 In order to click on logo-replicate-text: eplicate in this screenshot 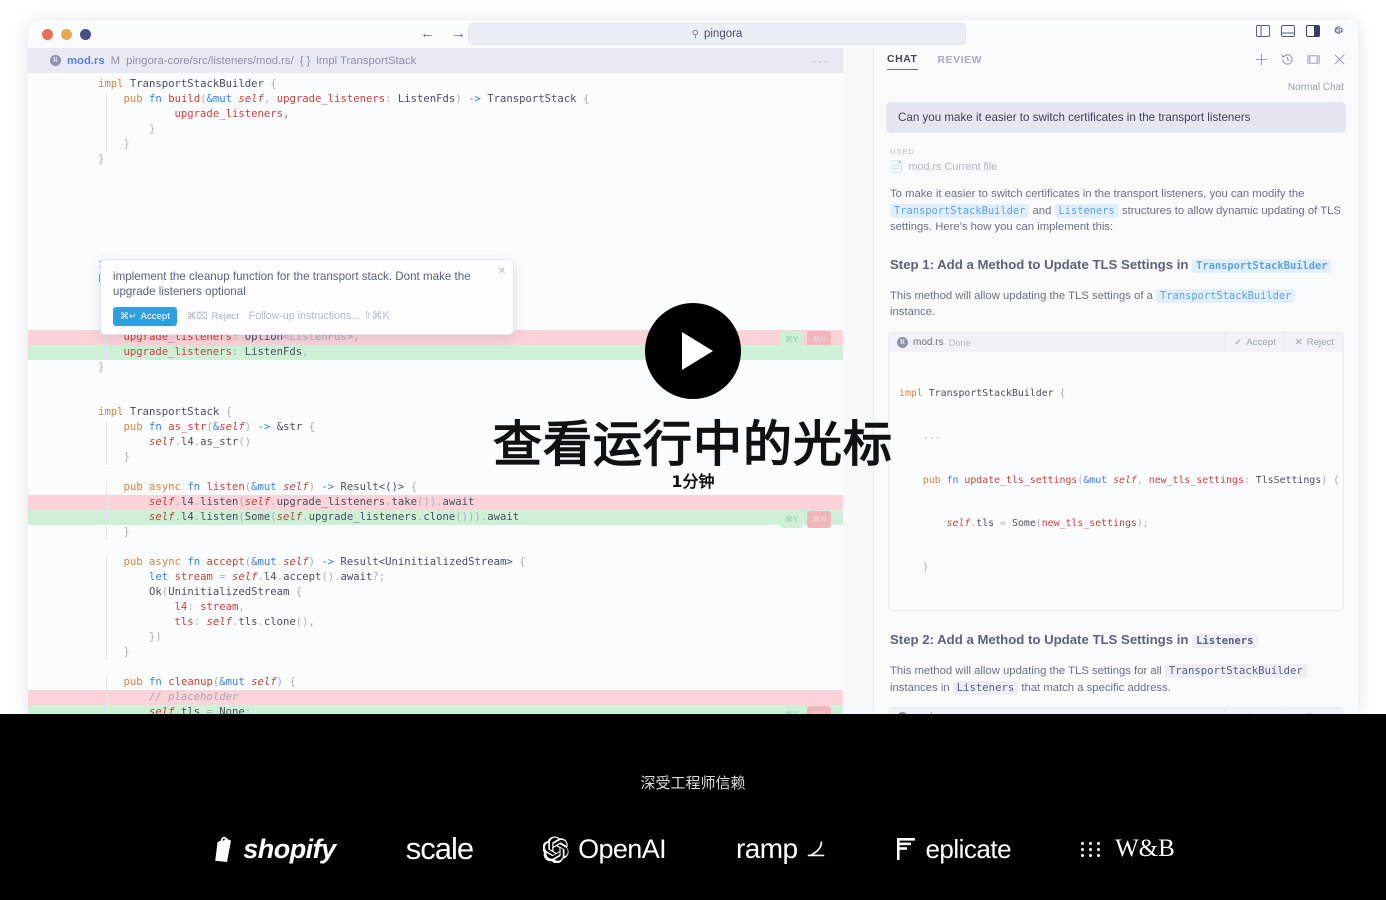, I will do `click(968, 848)`.